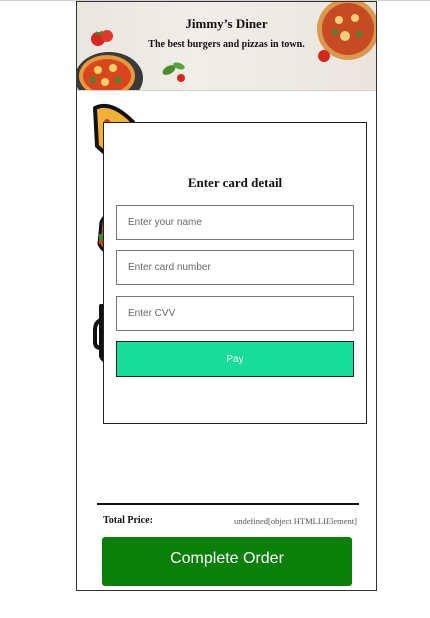  What do you see at coordinates (128, 520) in the screenshot?
I see `total-price-label: Total Price:` at bounding box center [128, 520].